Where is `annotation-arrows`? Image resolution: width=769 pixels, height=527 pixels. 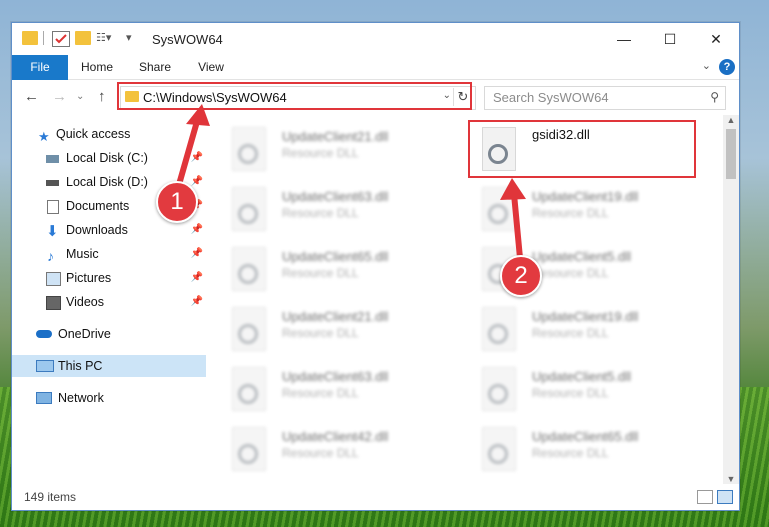
annotation-arrows is located at coordinates (350, 182).